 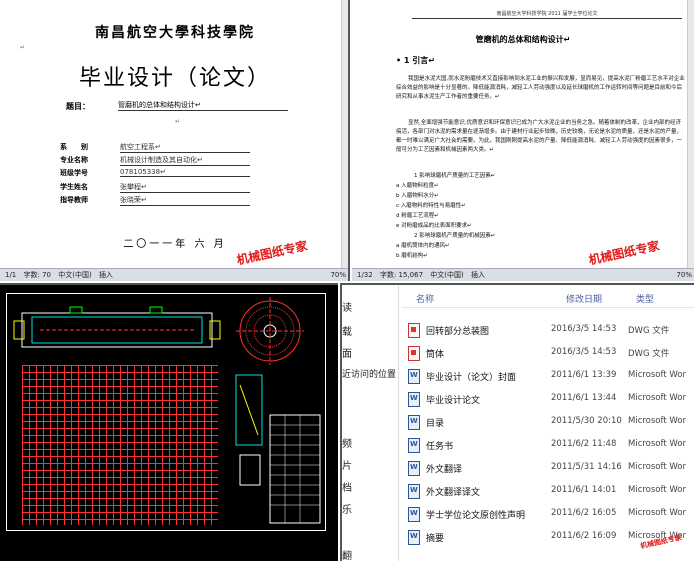 What do you see at coordinates (78, 106) in the screenshot?
I see `topic-label: 题目：` at bounding box center [78, 106].